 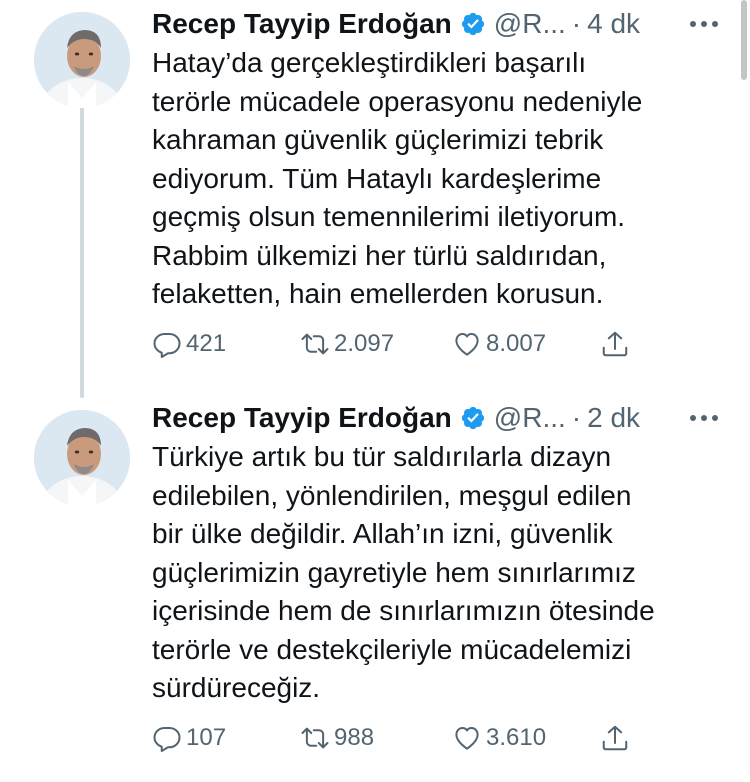 What do you see at coordinates (613, 418) in the screenshot?
I see `timestamp: 2 dk` at bounding box center [613, 418].